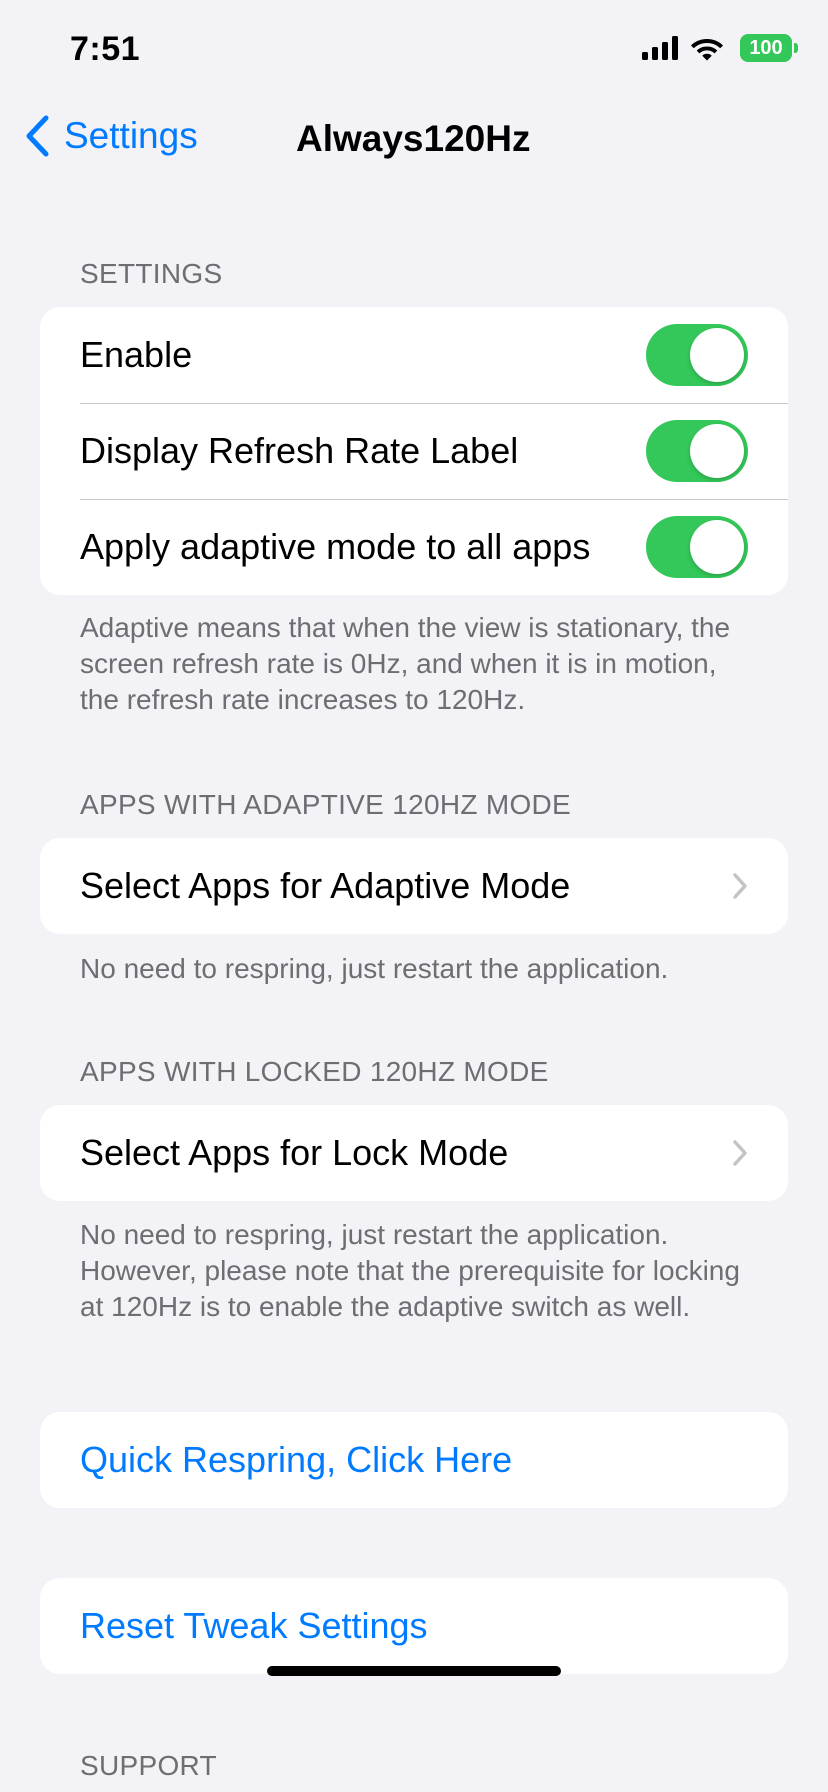 The height and width of the screenshot is (1792, 828). I want to click on reset-group: Reset Tweak Settings, so click(414, 1626).